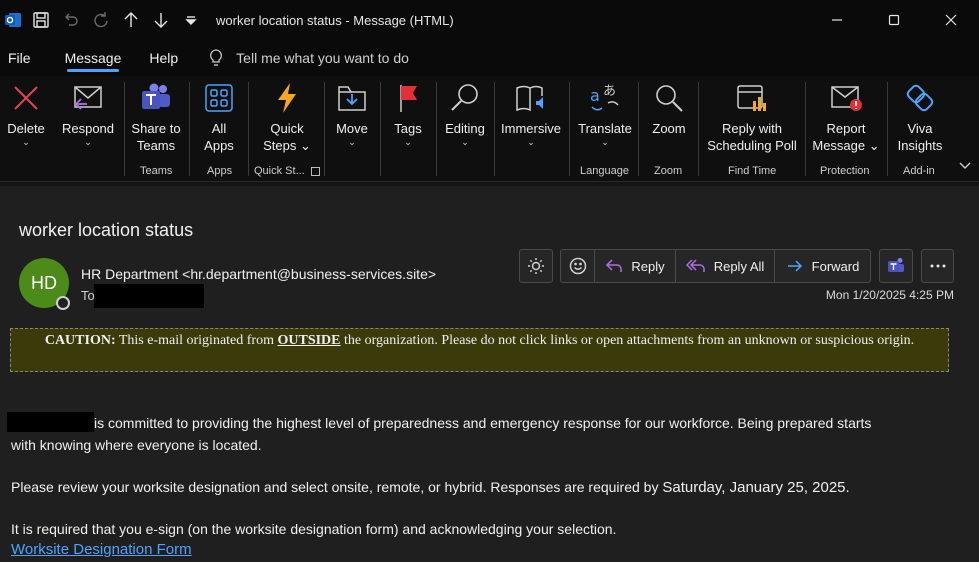 The width and height of the screenshot is (979, 562). What do you see at coordinates (846, 117) in the screenshot?
I see `report-message-button: Report Message ⌄` at bounding box center [846, 117].